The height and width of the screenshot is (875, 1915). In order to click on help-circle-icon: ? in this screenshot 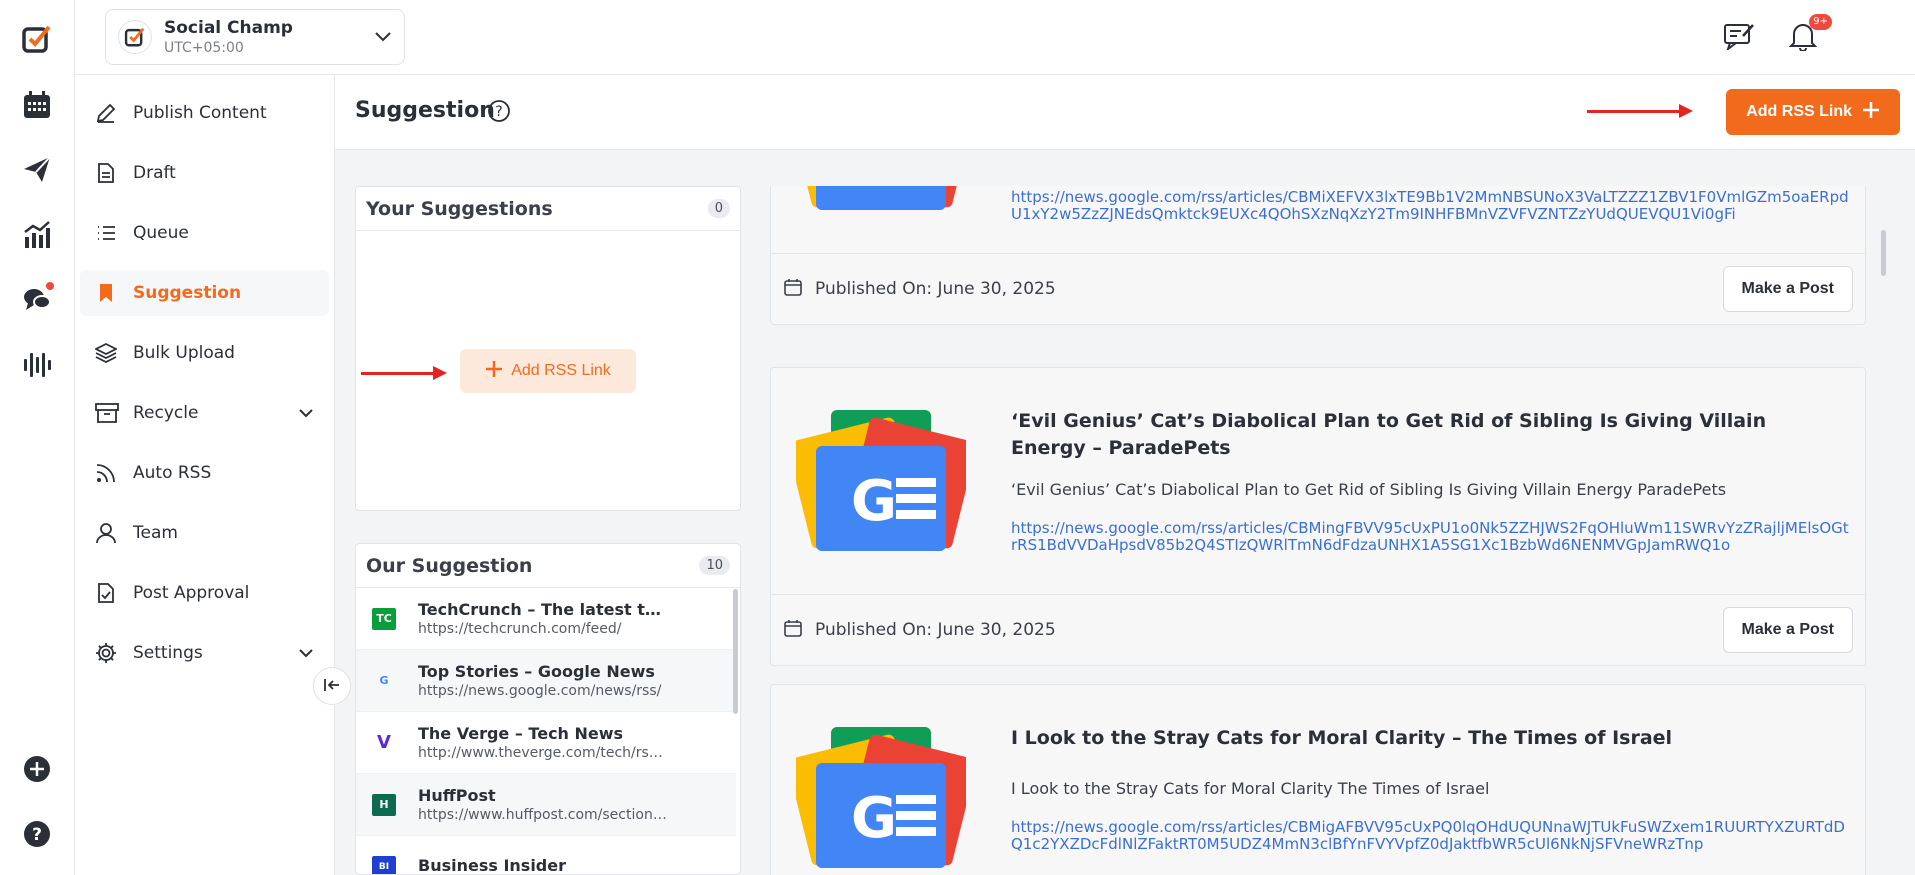, I will do `click(37, 834)`.